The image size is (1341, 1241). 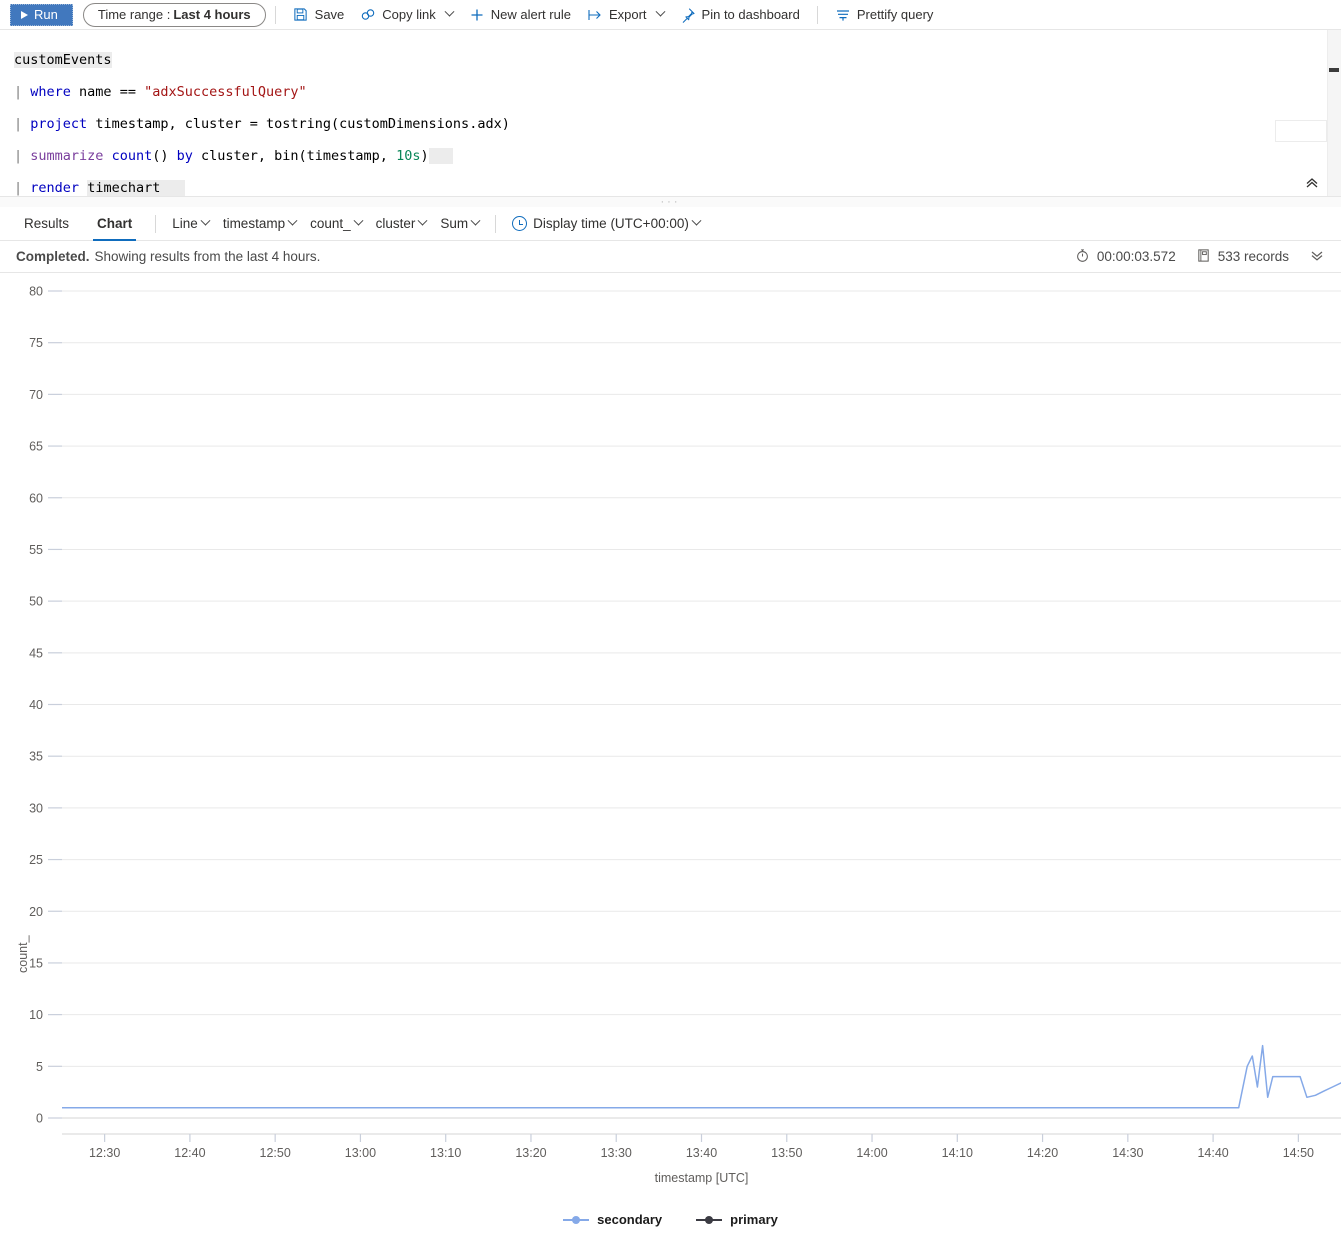 I want to click on svg-text: 13:30, so click(x=616, y=1153).